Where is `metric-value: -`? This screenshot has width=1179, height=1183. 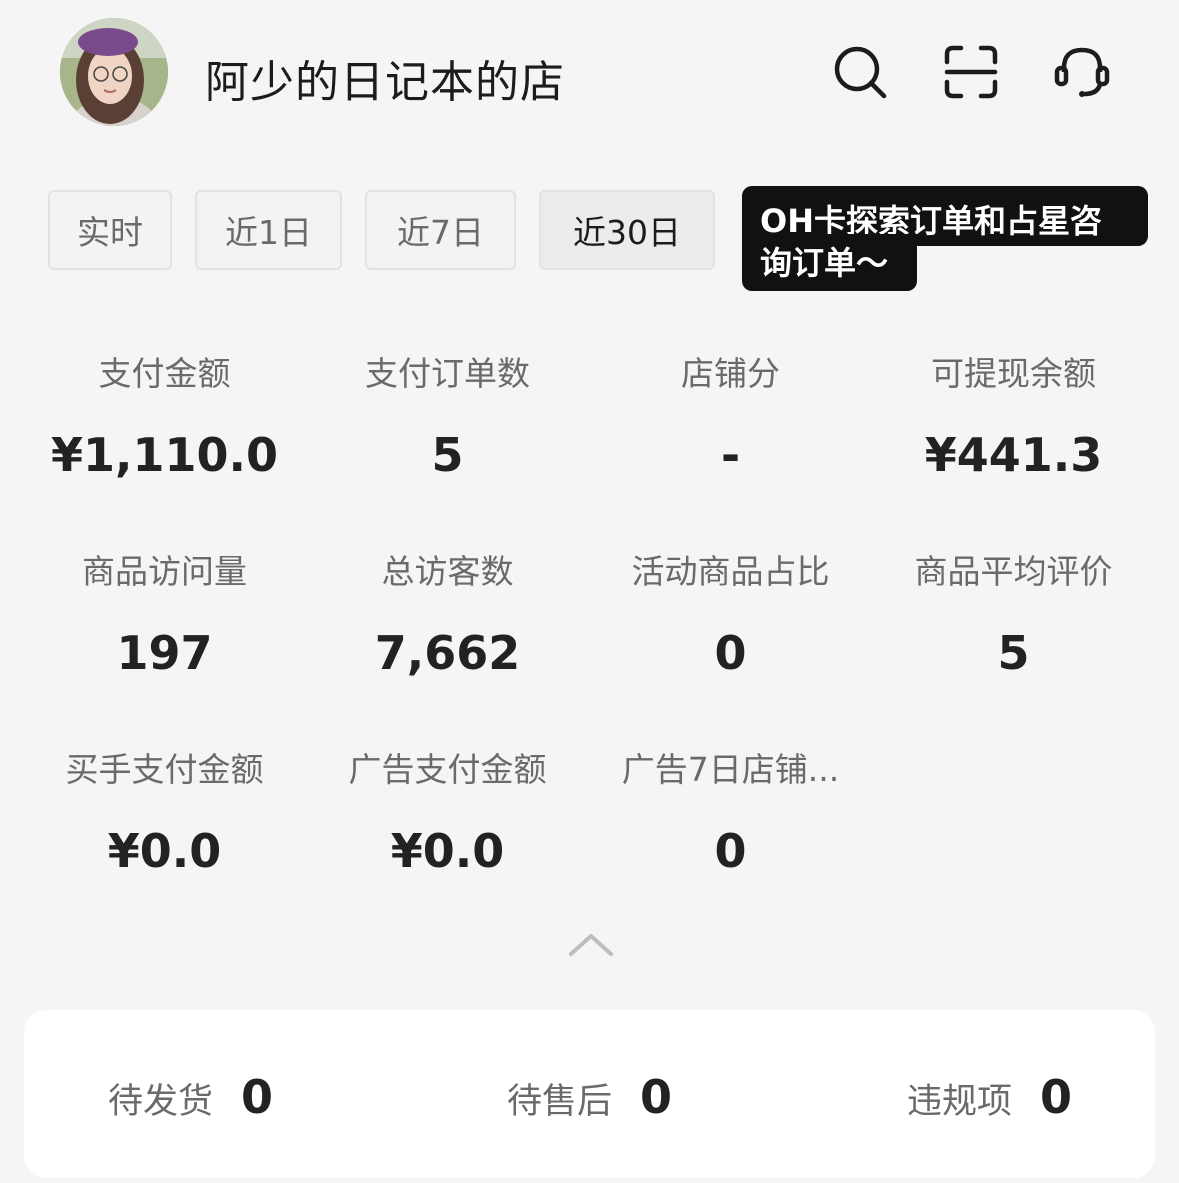 metric-value: - is located at coordinates (730, 455).